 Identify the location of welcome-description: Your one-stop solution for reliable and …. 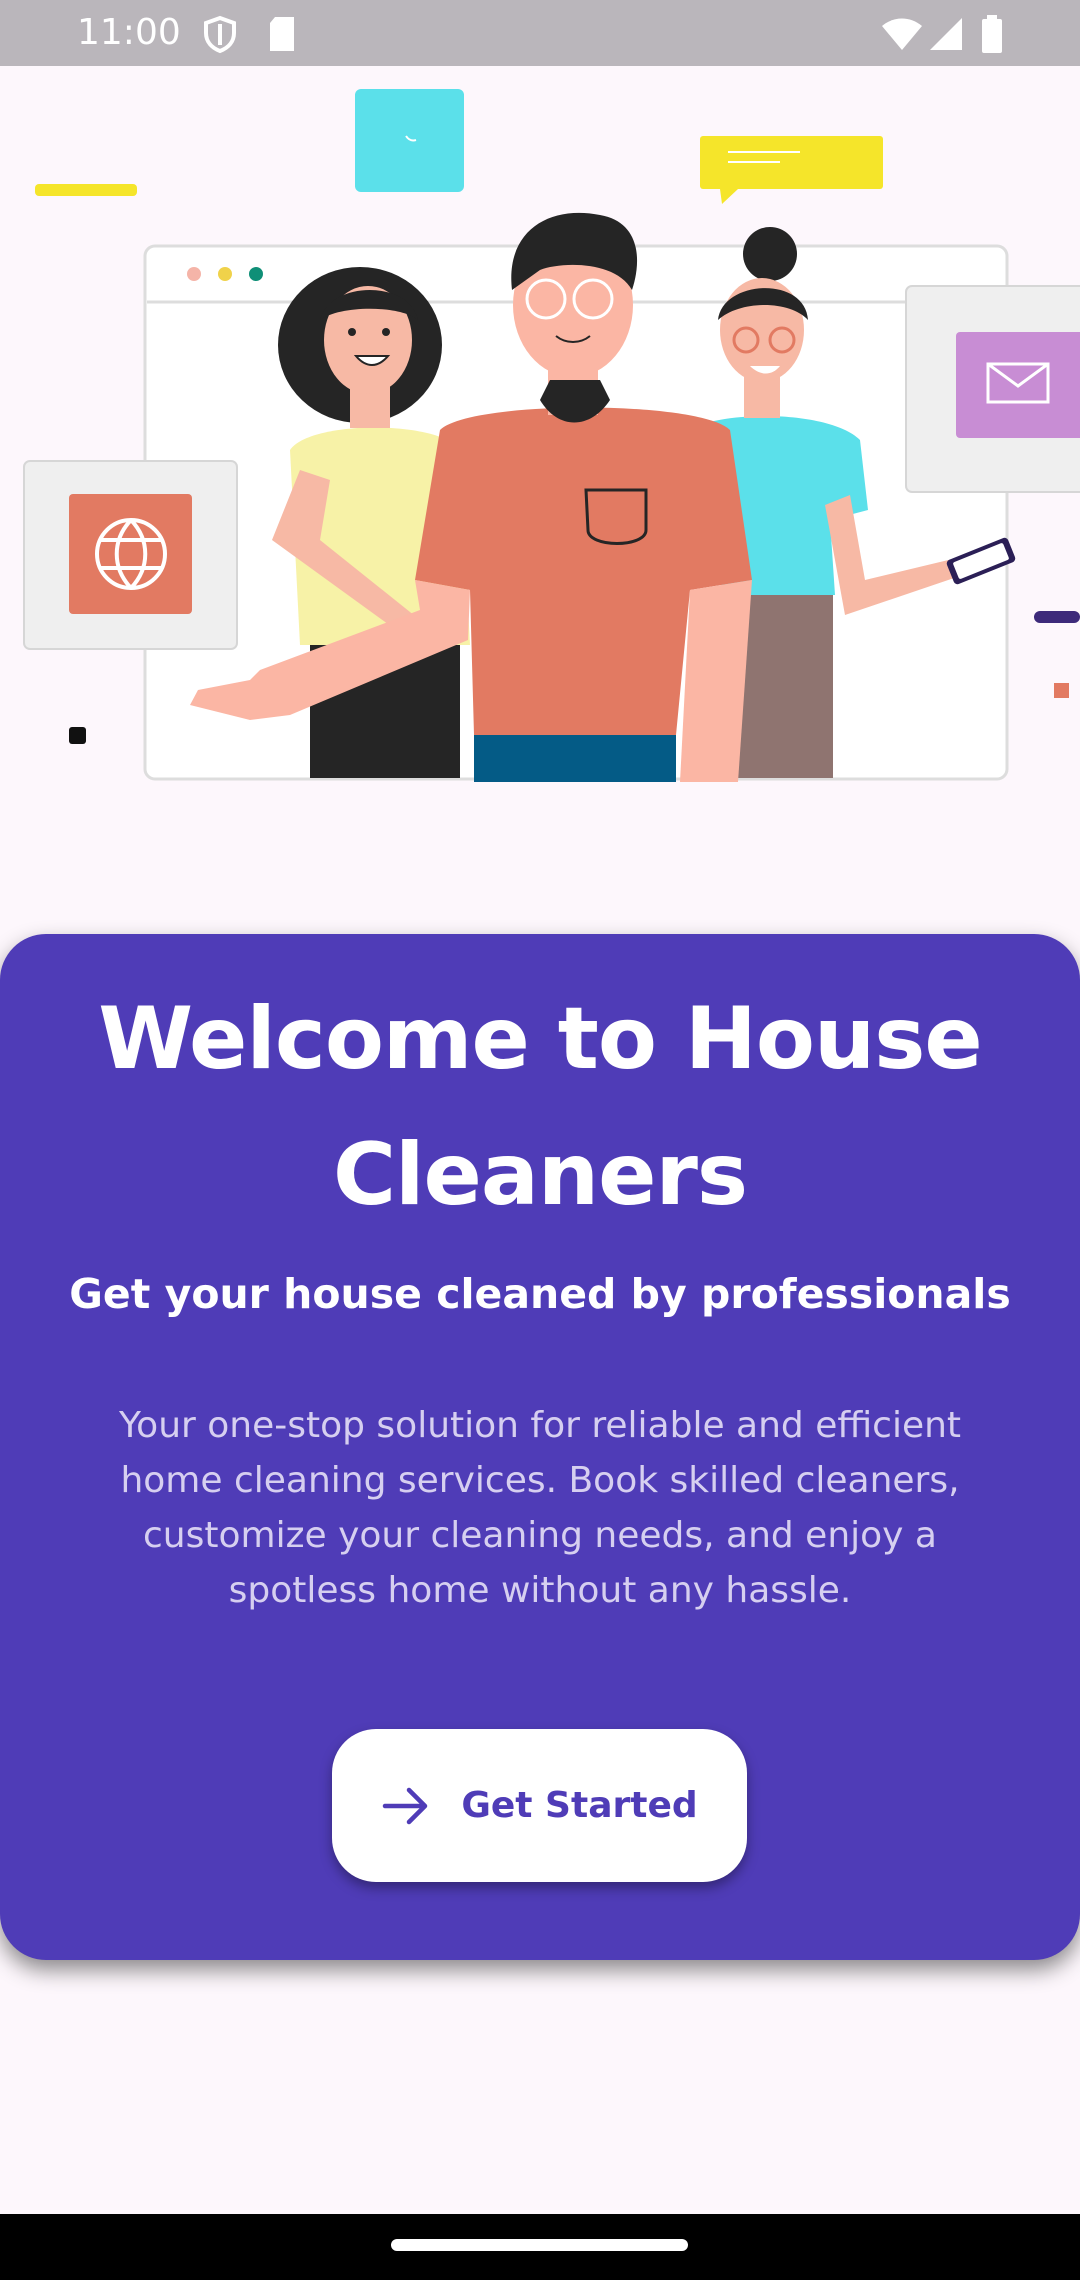
(540, 1508).